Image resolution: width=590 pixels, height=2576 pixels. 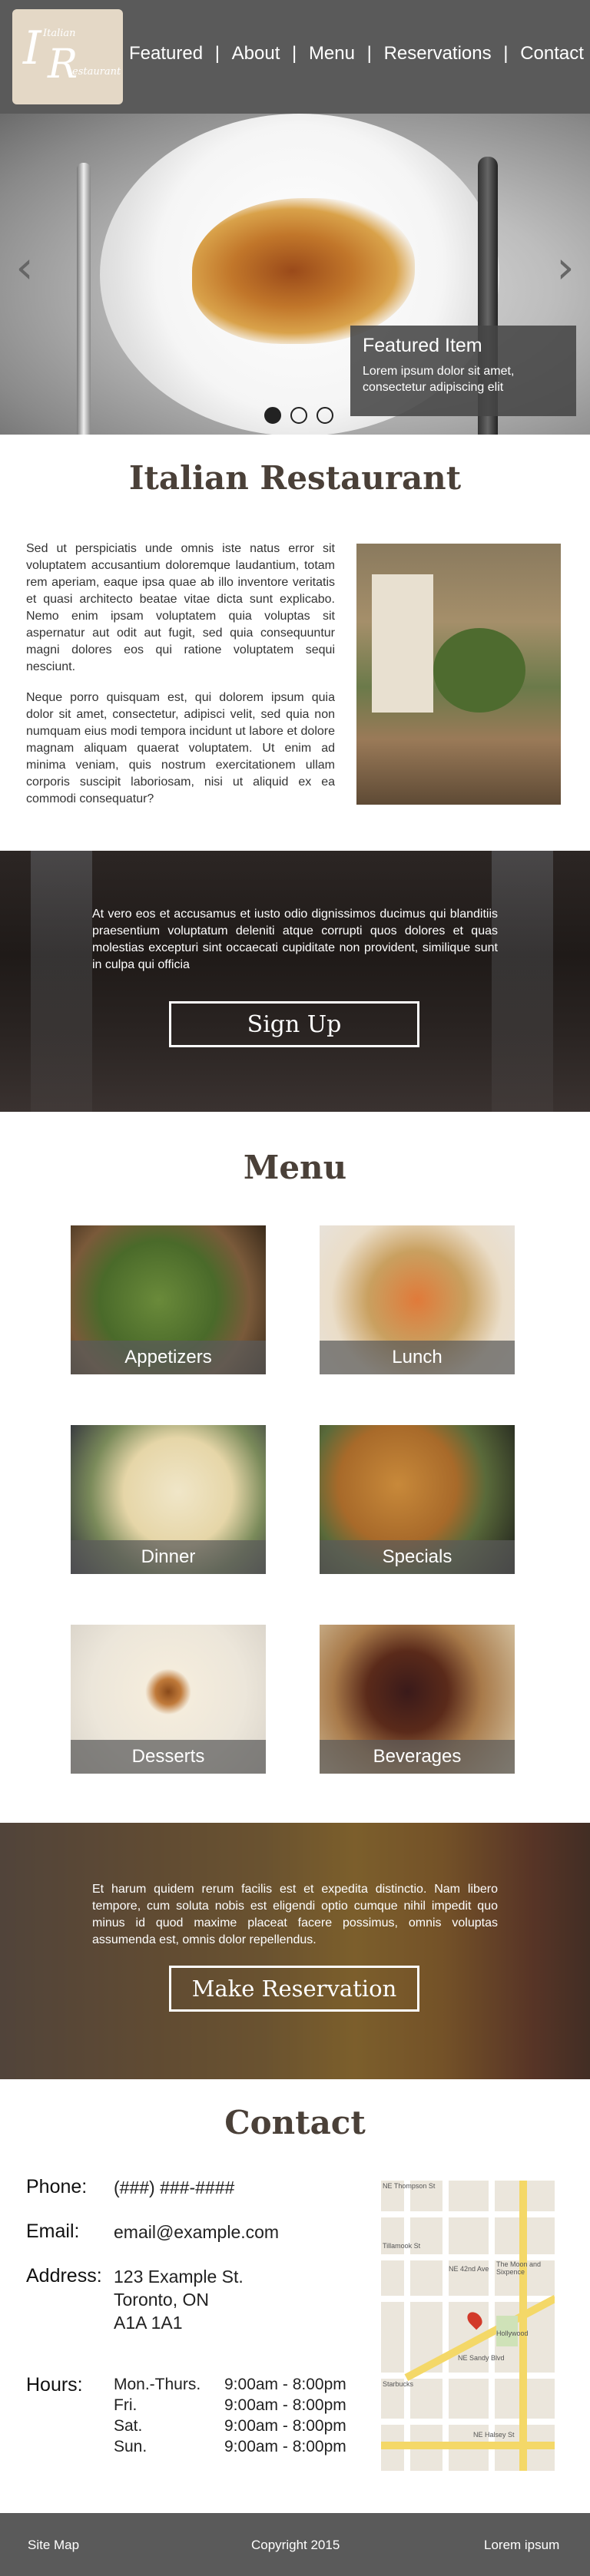 I want to click on chevron-right-icon: ›, so click(x=565, y=267).